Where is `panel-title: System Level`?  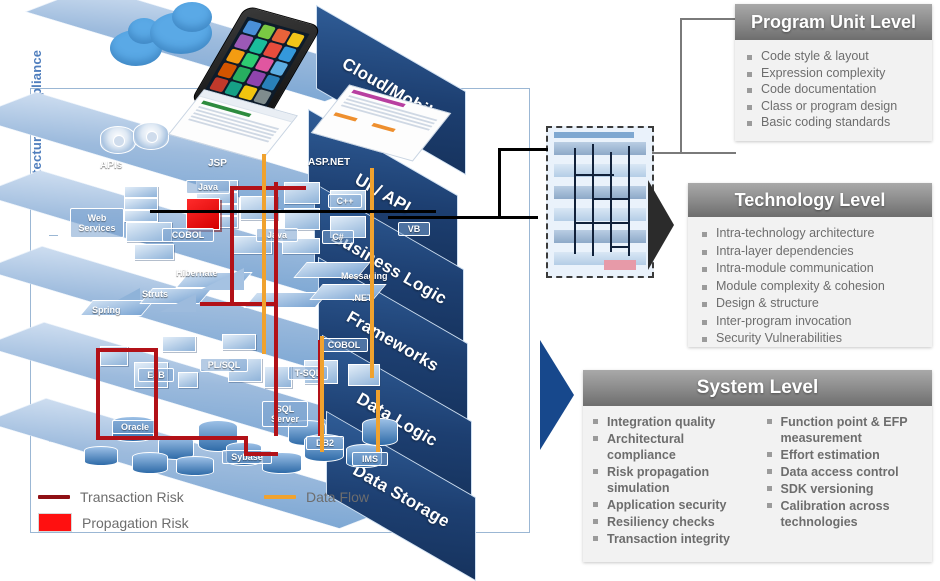 panel-title: System Level is located at coordinates (757, 388).